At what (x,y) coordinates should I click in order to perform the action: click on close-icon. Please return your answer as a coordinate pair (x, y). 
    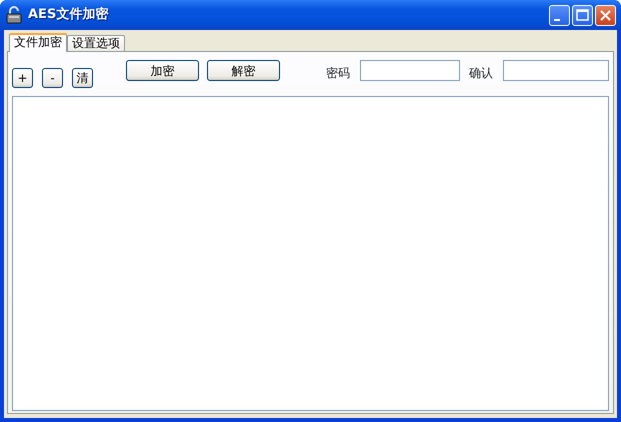
    Looking at the image, I should click on (605, 15).